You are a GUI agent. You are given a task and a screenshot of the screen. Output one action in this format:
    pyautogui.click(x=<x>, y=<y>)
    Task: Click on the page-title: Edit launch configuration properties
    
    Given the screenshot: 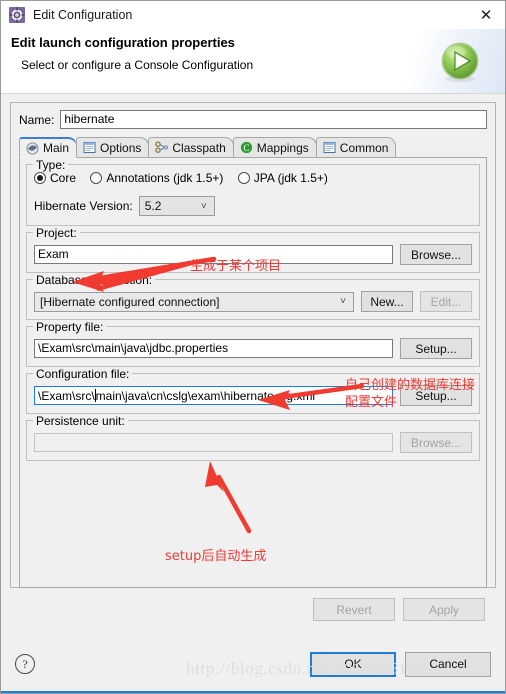 What is the action you would take?
    pyautogui.click(x=123, y=42)
    